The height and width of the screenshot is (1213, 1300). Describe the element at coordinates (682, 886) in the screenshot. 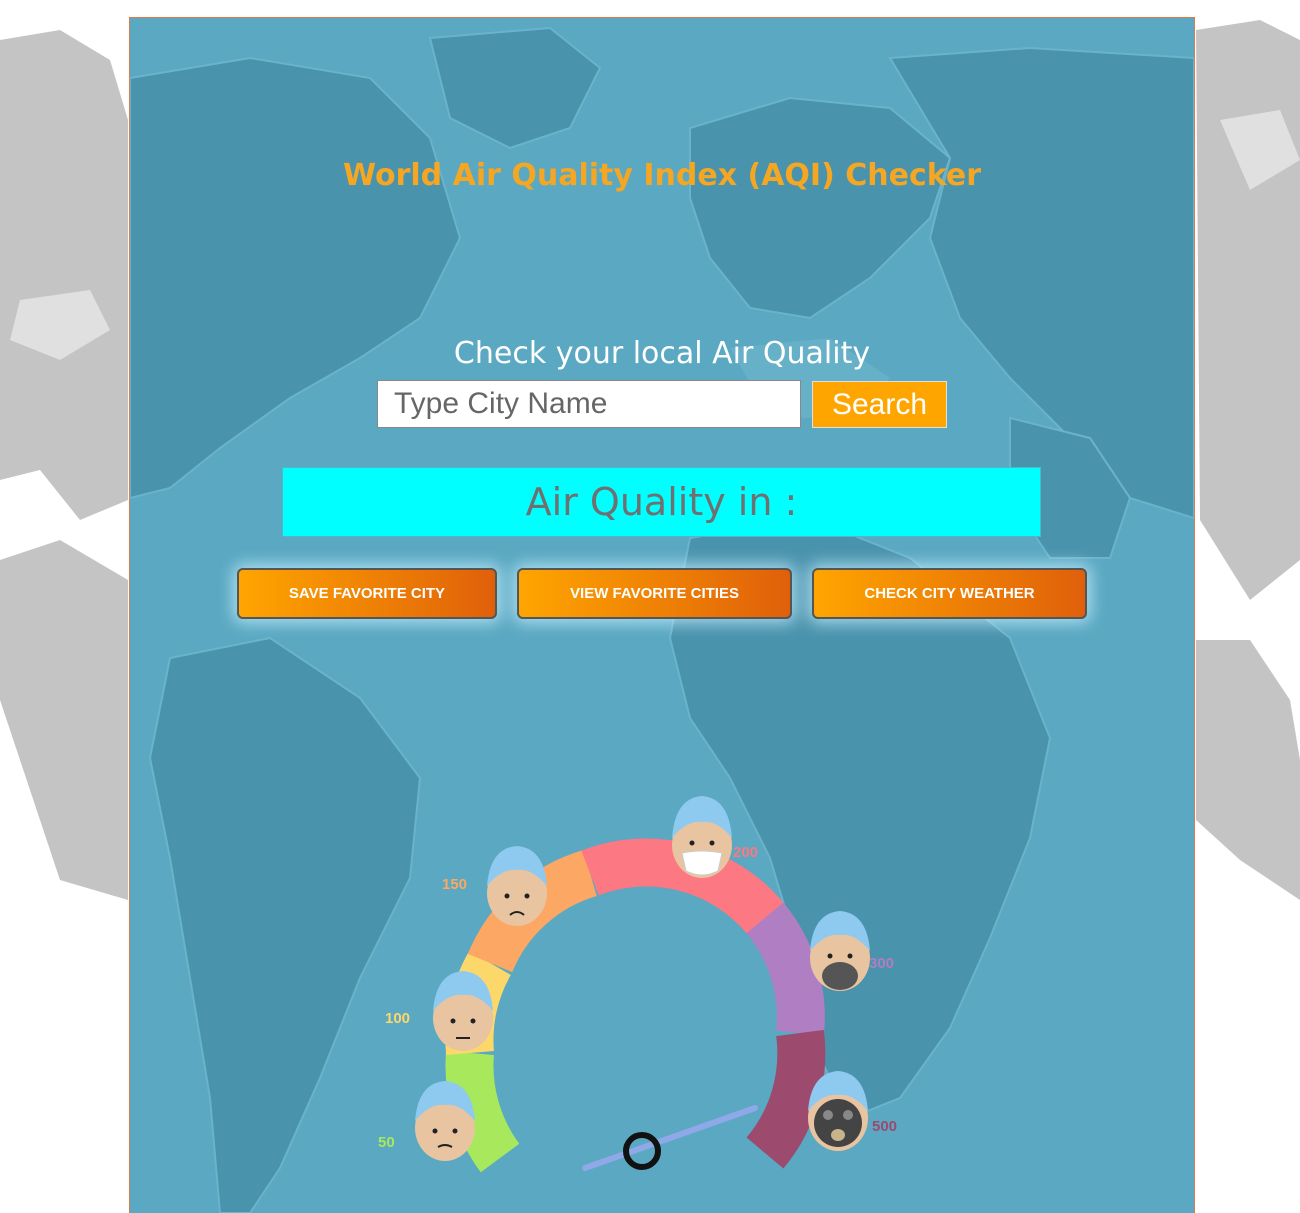

I see `gauge-segment-unhealthy` at that location.